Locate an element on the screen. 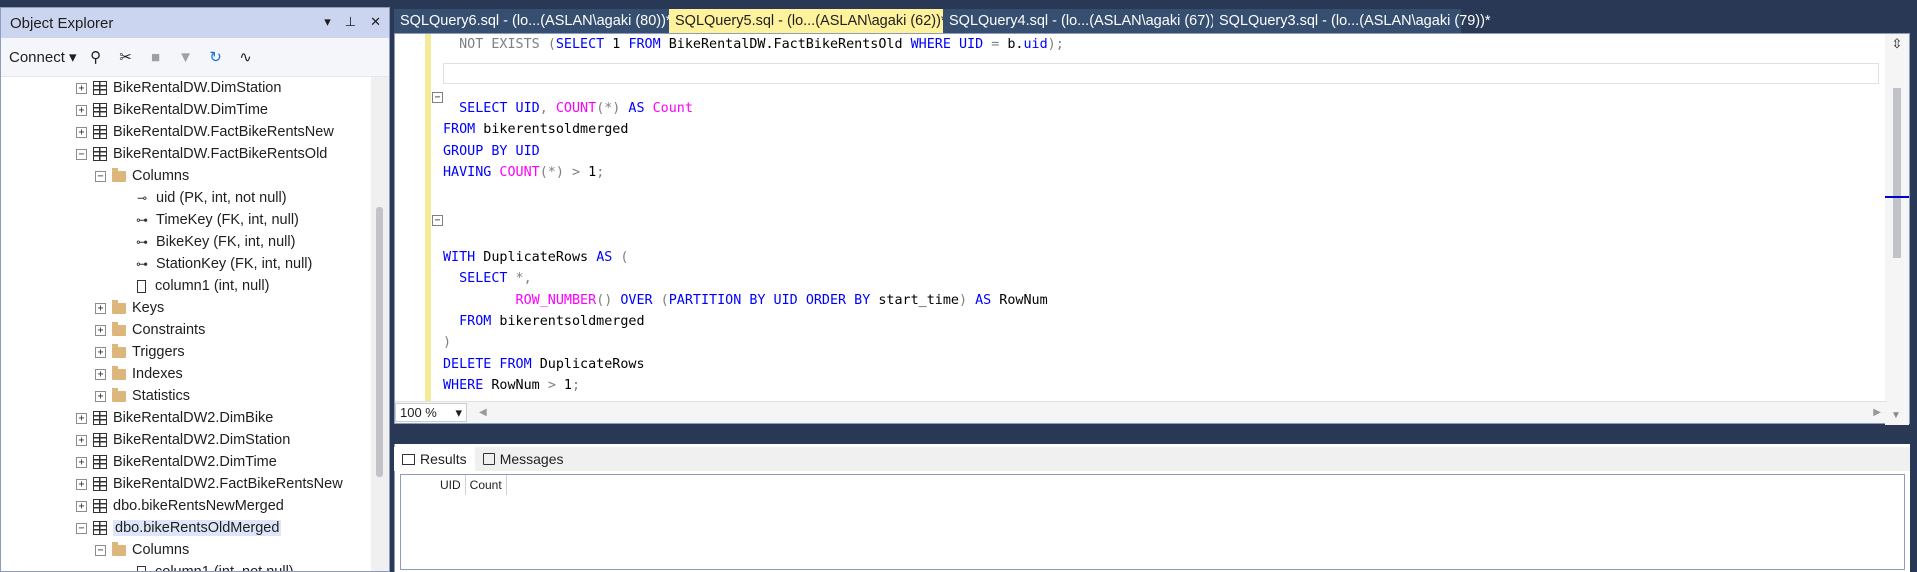 This screenshot has height=572, width=1917. scroll-left-icon: ◀ is located at coordinates (483, 412).